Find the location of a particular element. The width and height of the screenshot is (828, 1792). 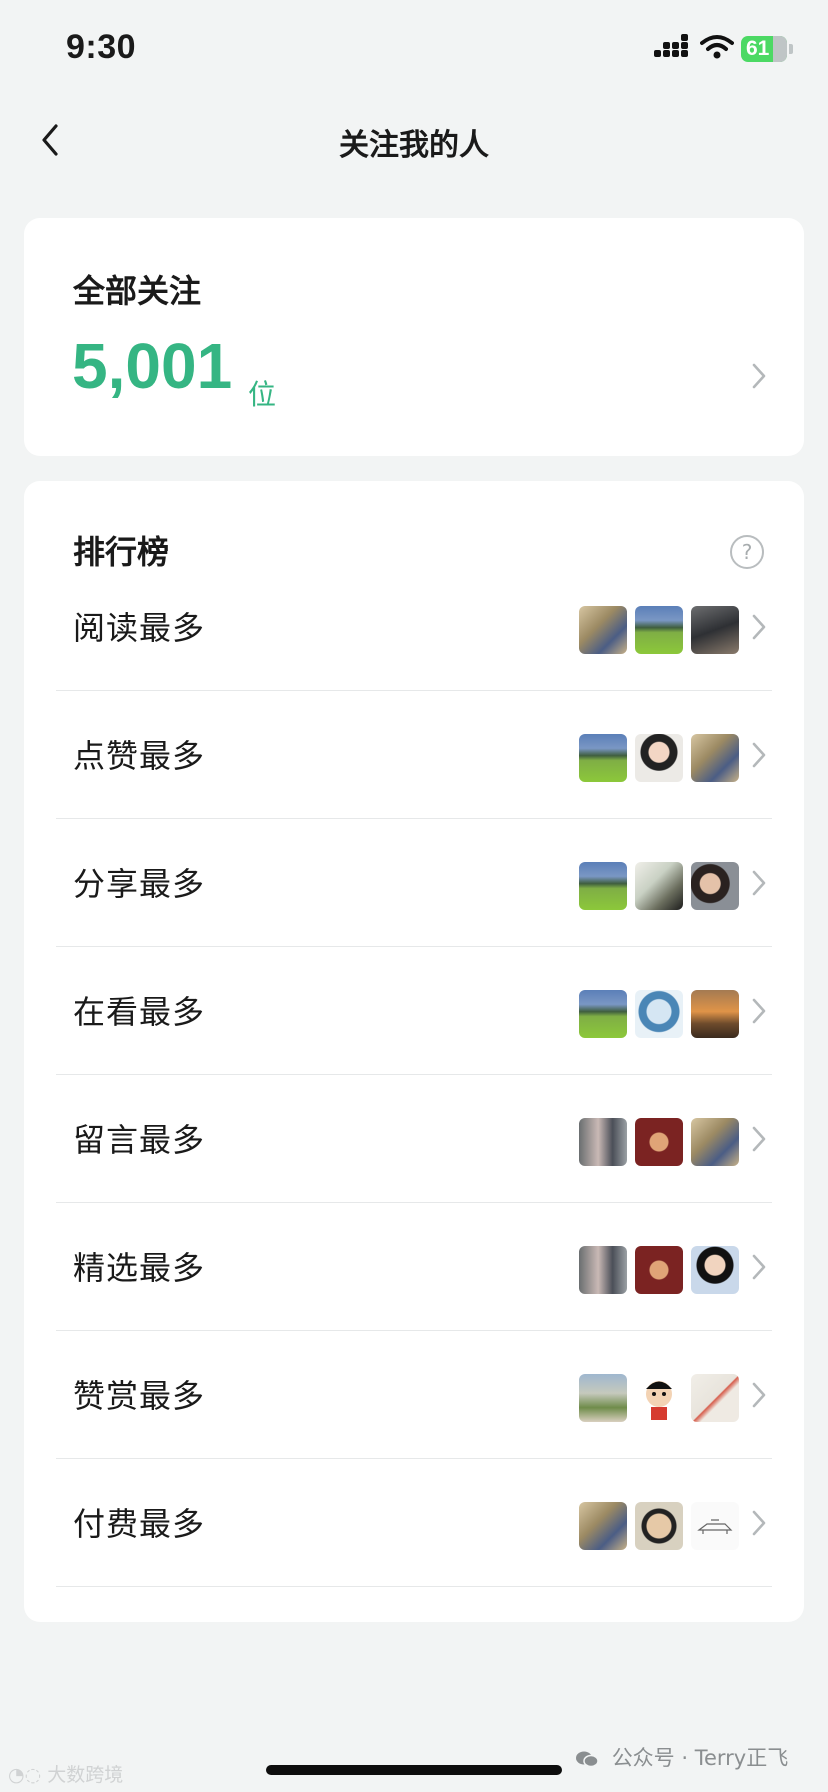

cartoon-photo is located at coordinates (659, 1398).